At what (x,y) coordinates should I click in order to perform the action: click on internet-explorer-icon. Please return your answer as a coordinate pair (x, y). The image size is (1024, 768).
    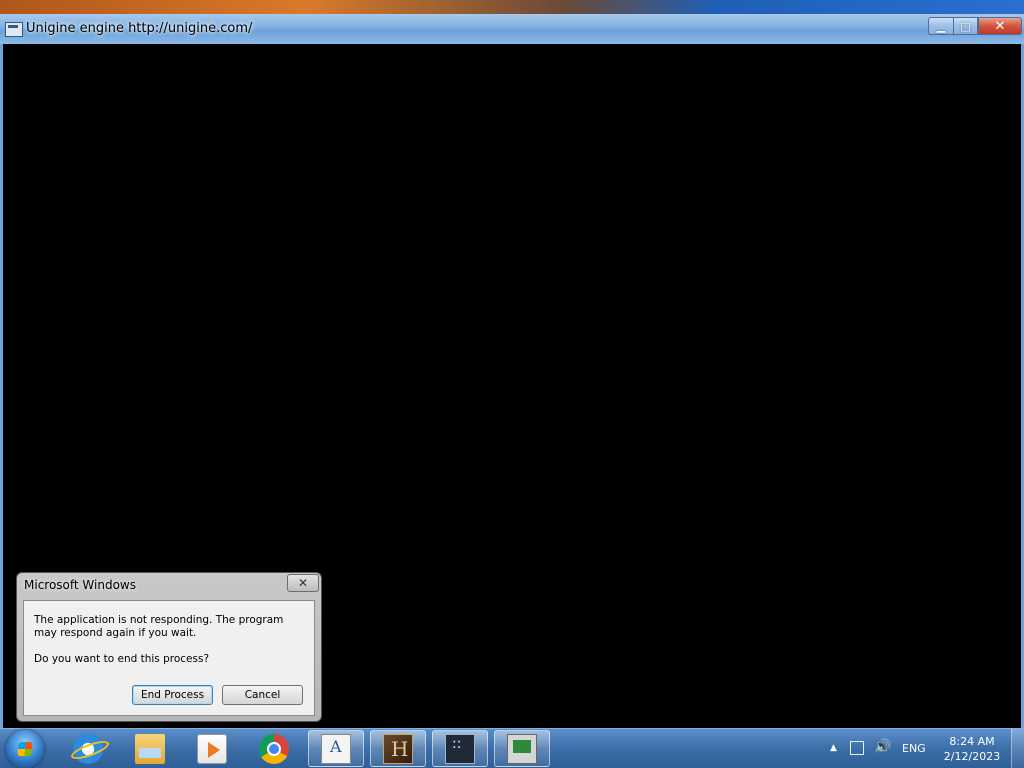
    Looking at the image, I should click on (88, 748).